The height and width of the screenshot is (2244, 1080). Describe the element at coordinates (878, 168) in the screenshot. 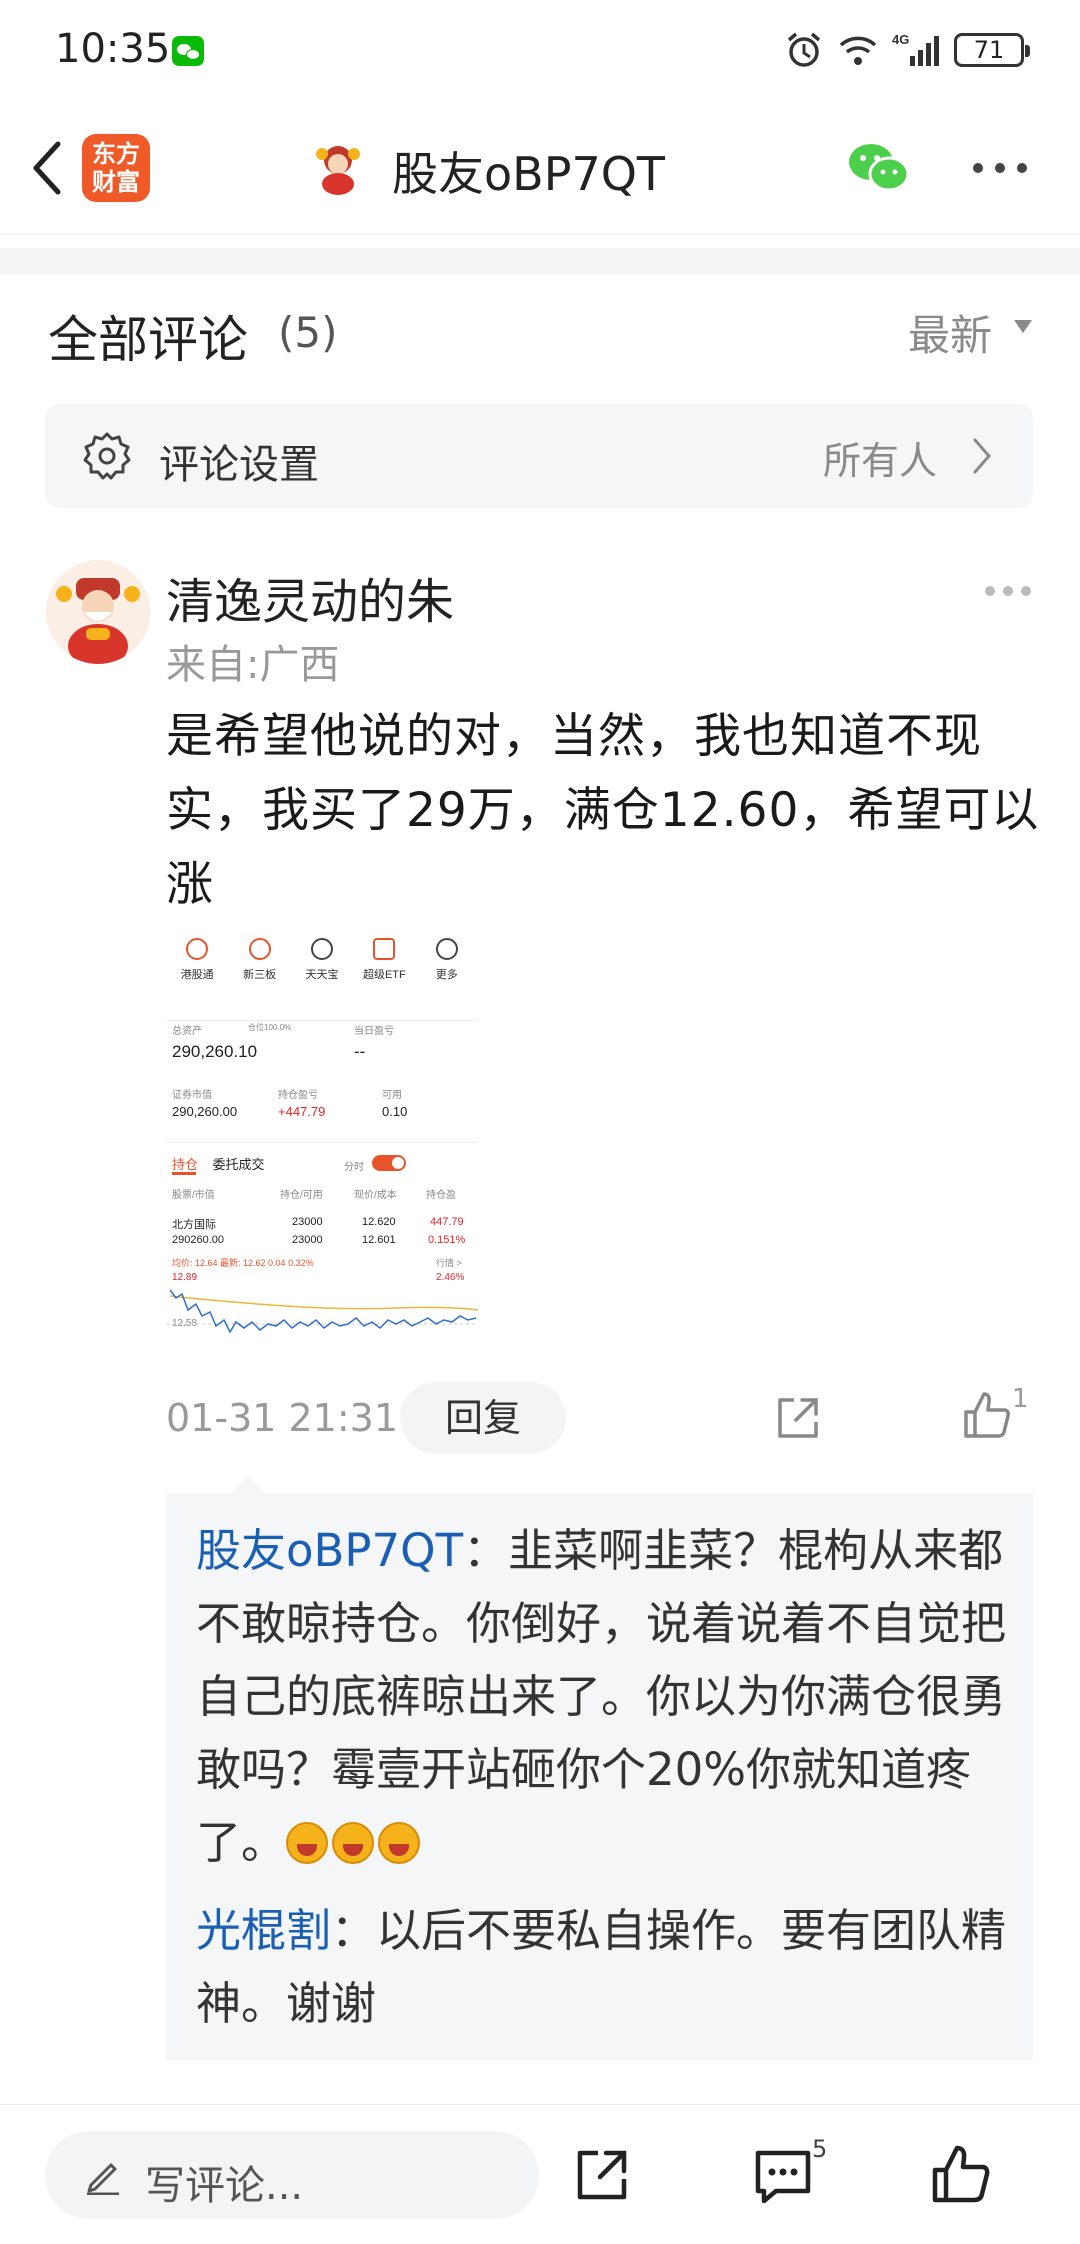

I see `wechat-share-icon` at that location.